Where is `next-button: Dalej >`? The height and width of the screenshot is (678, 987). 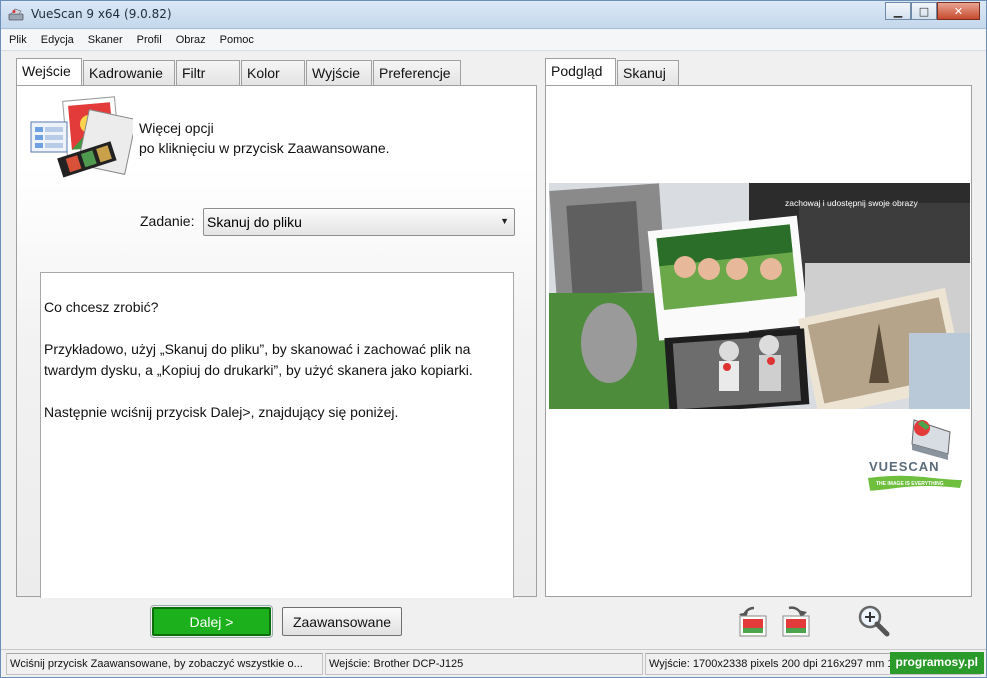 next-button: Dalej > is located at coordinates (211, 621).